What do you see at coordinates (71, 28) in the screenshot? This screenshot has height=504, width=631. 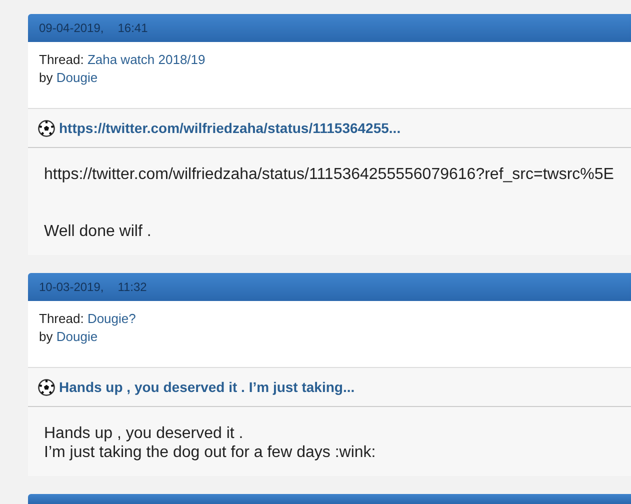 I see `post-date: 09-04-2019,` at bounding box center [71, 28].